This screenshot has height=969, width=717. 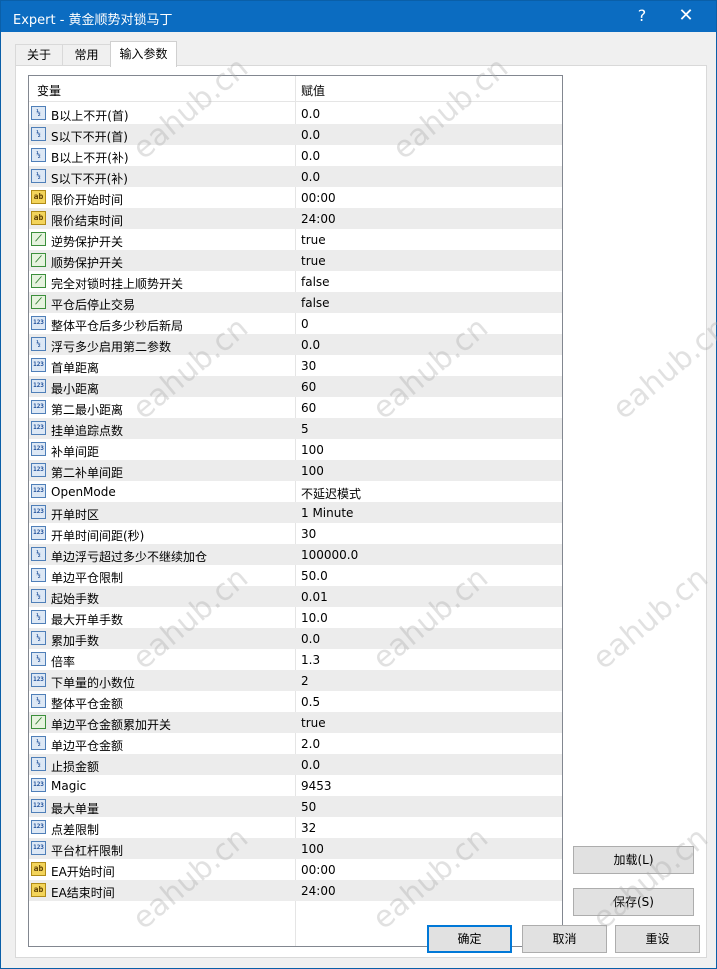 I want to click on table-row: 123 平台杠杆限制 100, so click(x=295, y=848).